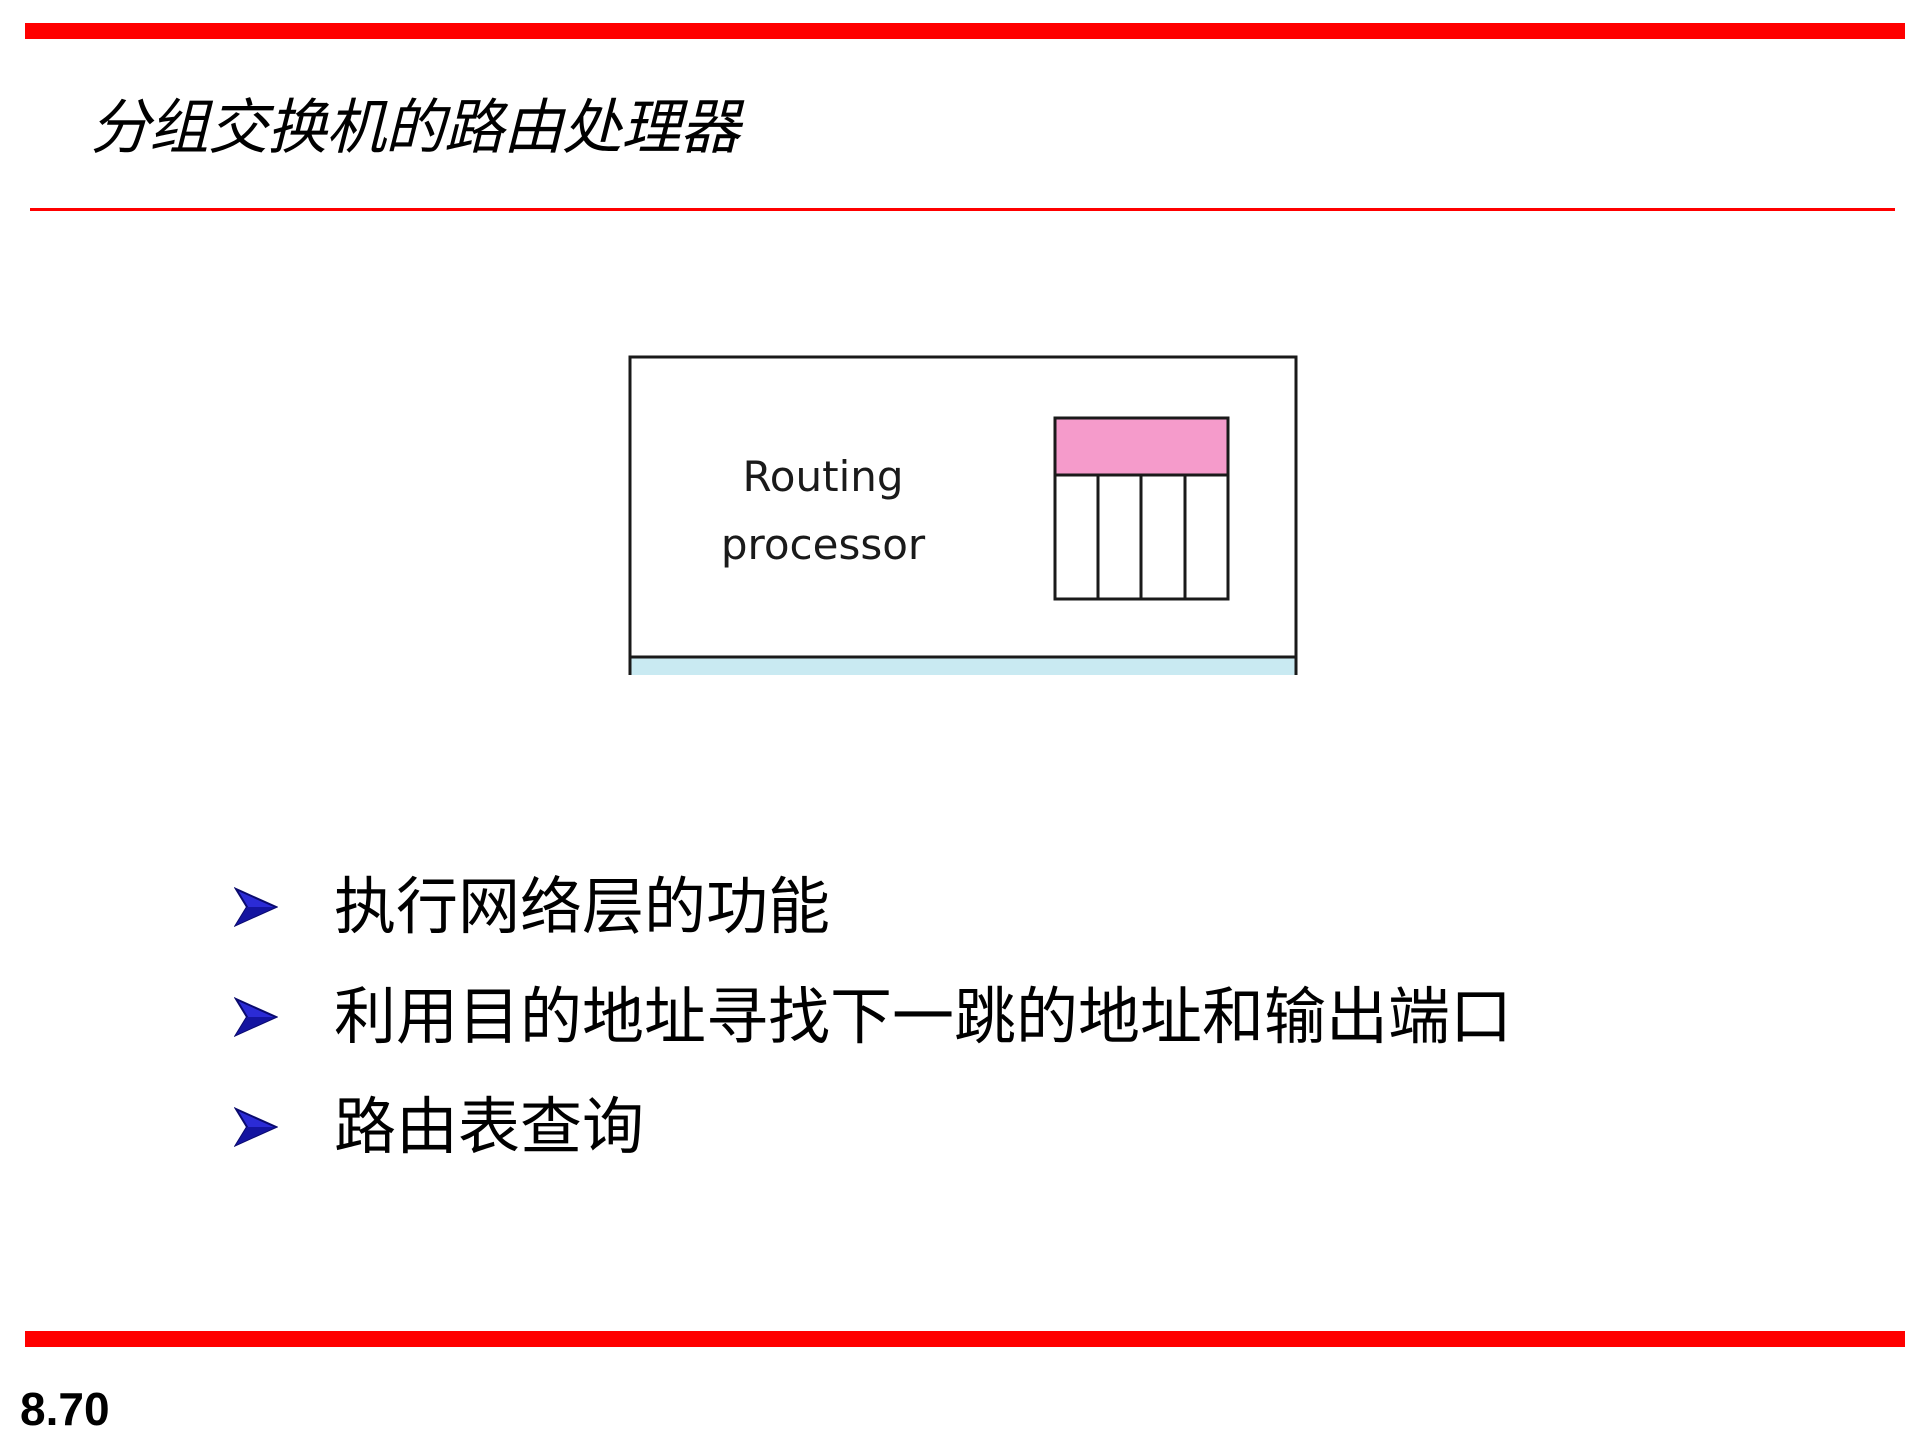  I want to click on routing-processor-label-line2: processor, so click(823, 544).